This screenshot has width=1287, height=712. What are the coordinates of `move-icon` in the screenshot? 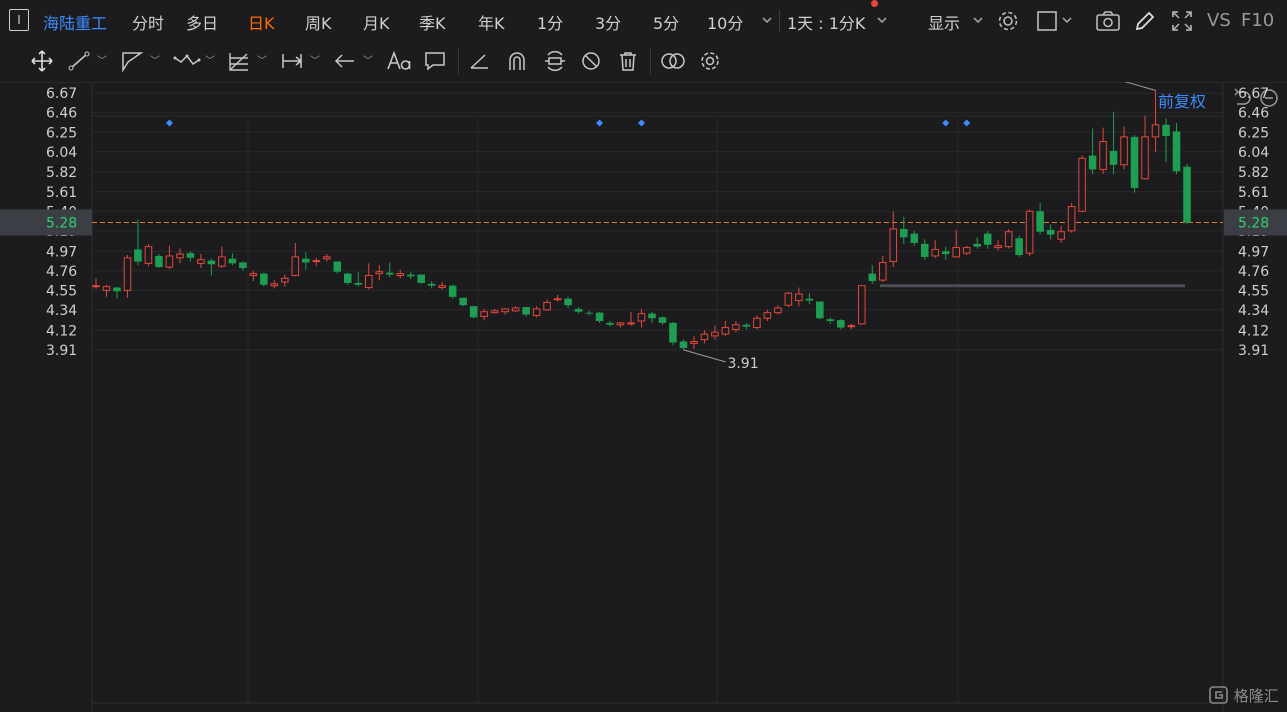 It's located at (42, 61).